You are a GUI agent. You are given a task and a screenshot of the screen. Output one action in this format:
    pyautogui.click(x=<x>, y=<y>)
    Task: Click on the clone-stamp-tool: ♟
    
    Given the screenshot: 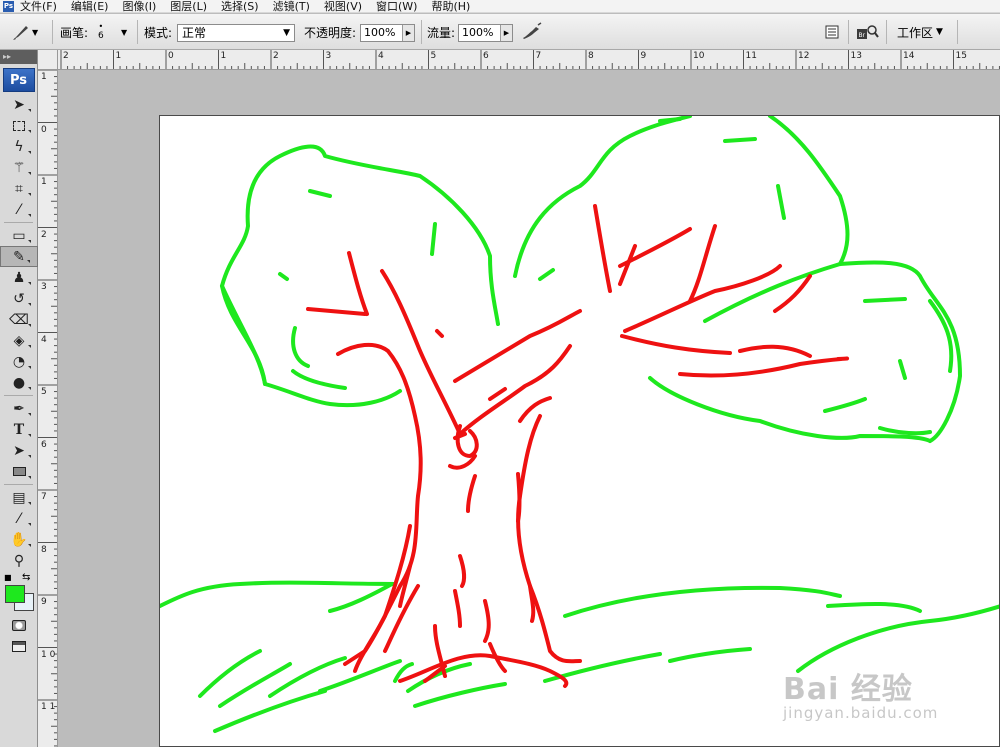 What is the action you would take?
    pyautogui.click(x=19, y=277)
    